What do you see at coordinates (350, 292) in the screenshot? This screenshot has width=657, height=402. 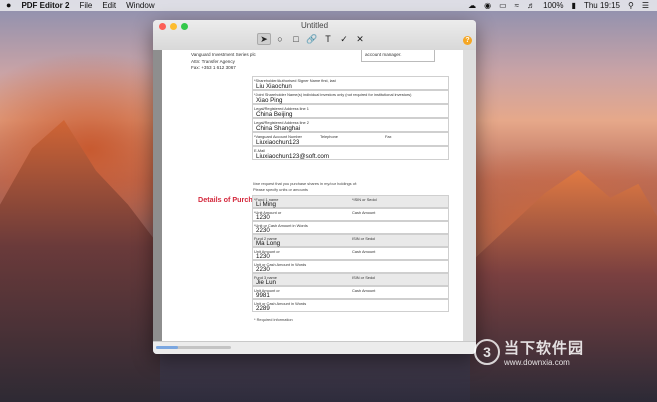 I see `fund3-amount-field: Unit Amount or Cash Amount 9981` at bounding box center [350, 292].